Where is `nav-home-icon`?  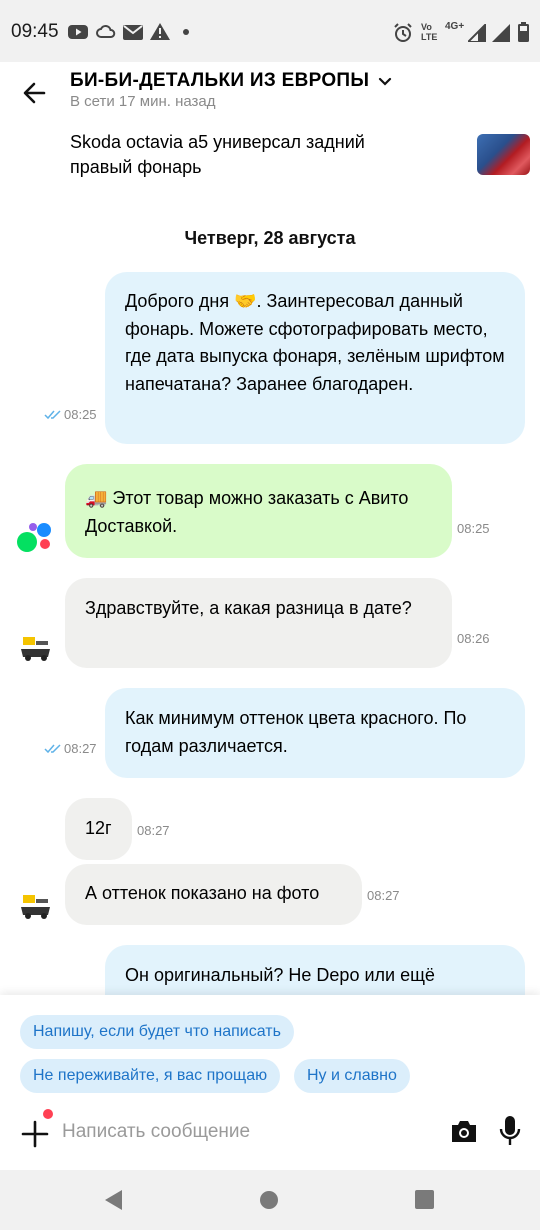 nav-home-icon is located at coordinates (269, 1200).